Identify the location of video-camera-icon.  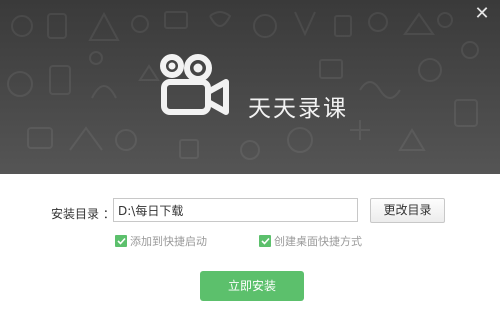
(194, 84).